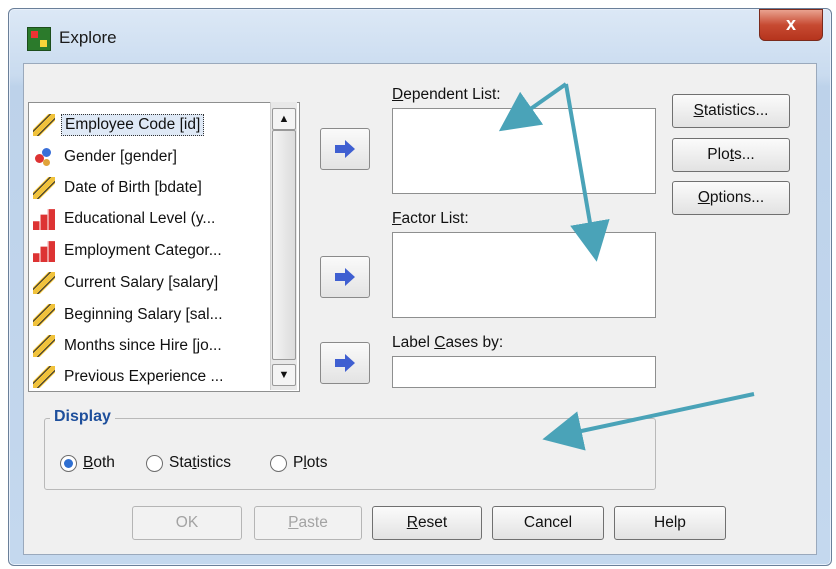  I want to click on list-item: Date of Birth [bdate], so click(119, 188).